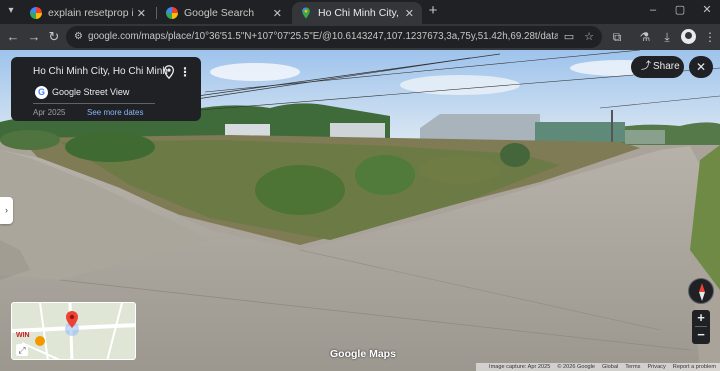 The height and width of the screenshot is (371, 720). Describe the element at coordinates (433, 11) in the screenshot. I see `new-tab-icon: +` at that location.